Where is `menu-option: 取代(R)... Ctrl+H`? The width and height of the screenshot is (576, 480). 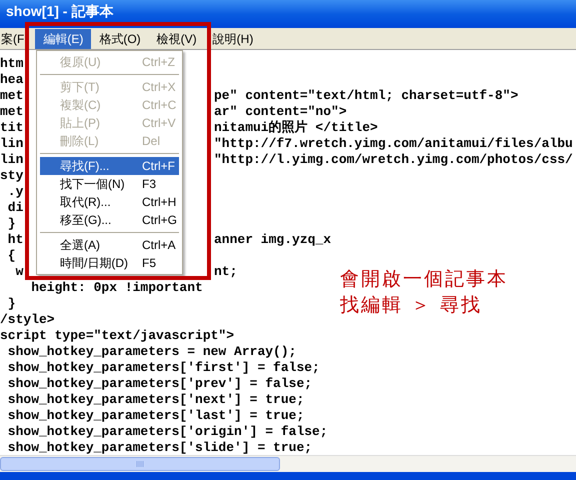
menu-option: 取代(R)... Ctrl+H is located at coordinates (109, 202).